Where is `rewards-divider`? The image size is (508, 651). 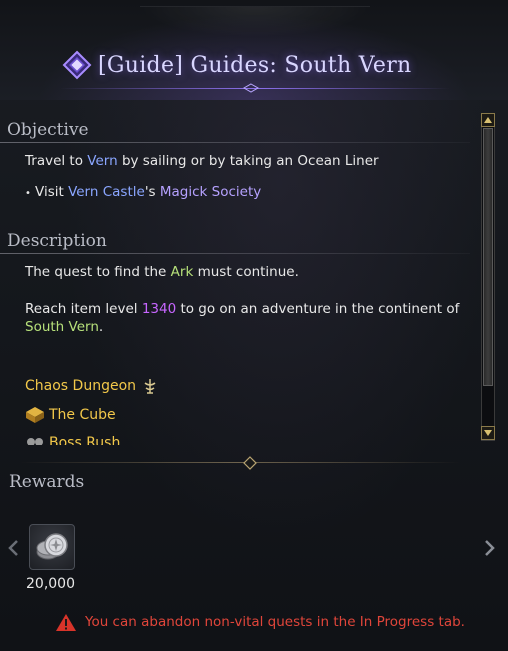 rewards-divider is located at coordinates (240, 462).